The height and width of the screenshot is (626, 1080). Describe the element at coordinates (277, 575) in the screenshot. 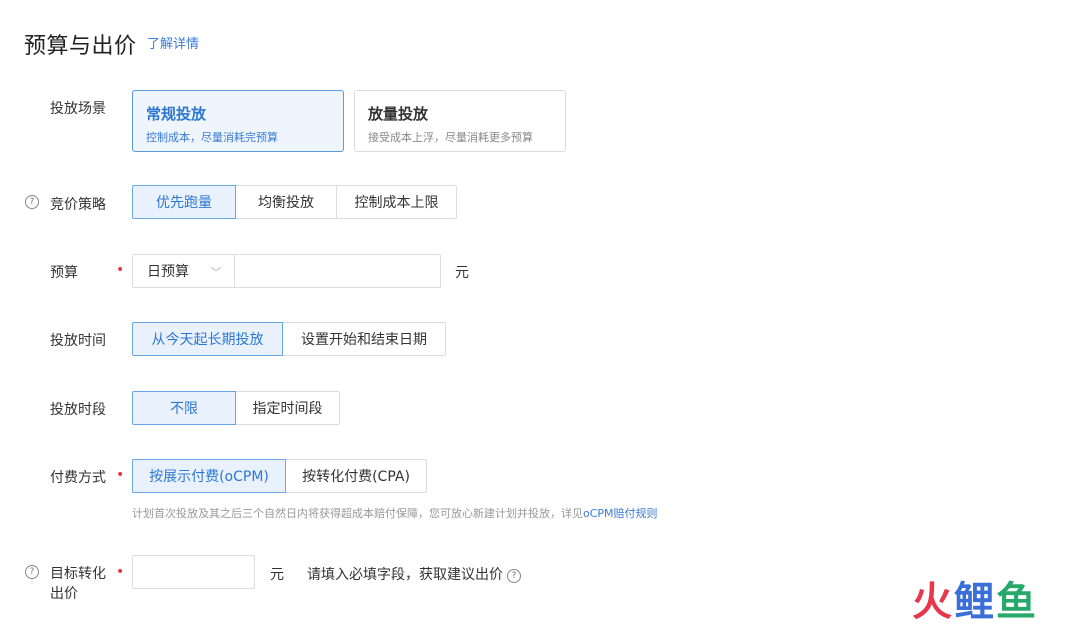

I see `target-bid-unit: 元` at that location.